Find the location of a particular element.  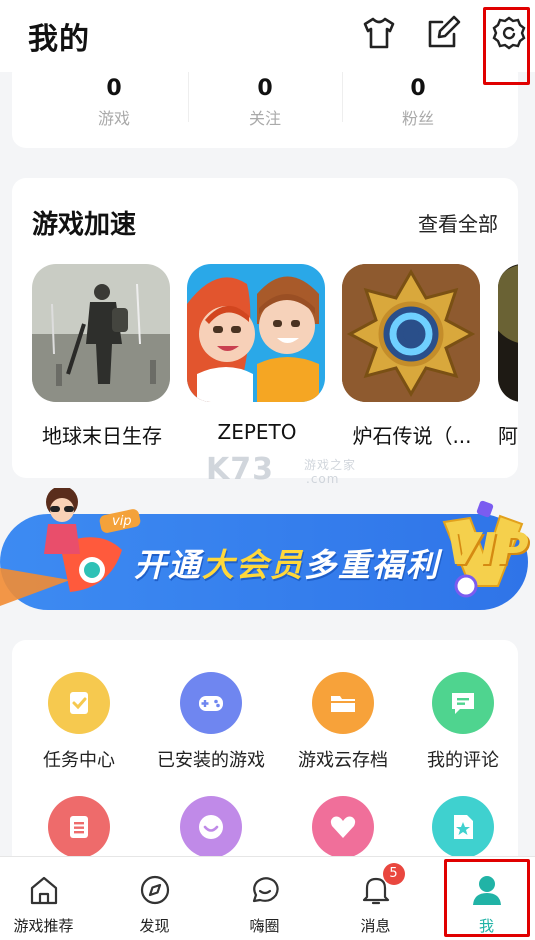

list-icon is located at coordinates (79, 827).